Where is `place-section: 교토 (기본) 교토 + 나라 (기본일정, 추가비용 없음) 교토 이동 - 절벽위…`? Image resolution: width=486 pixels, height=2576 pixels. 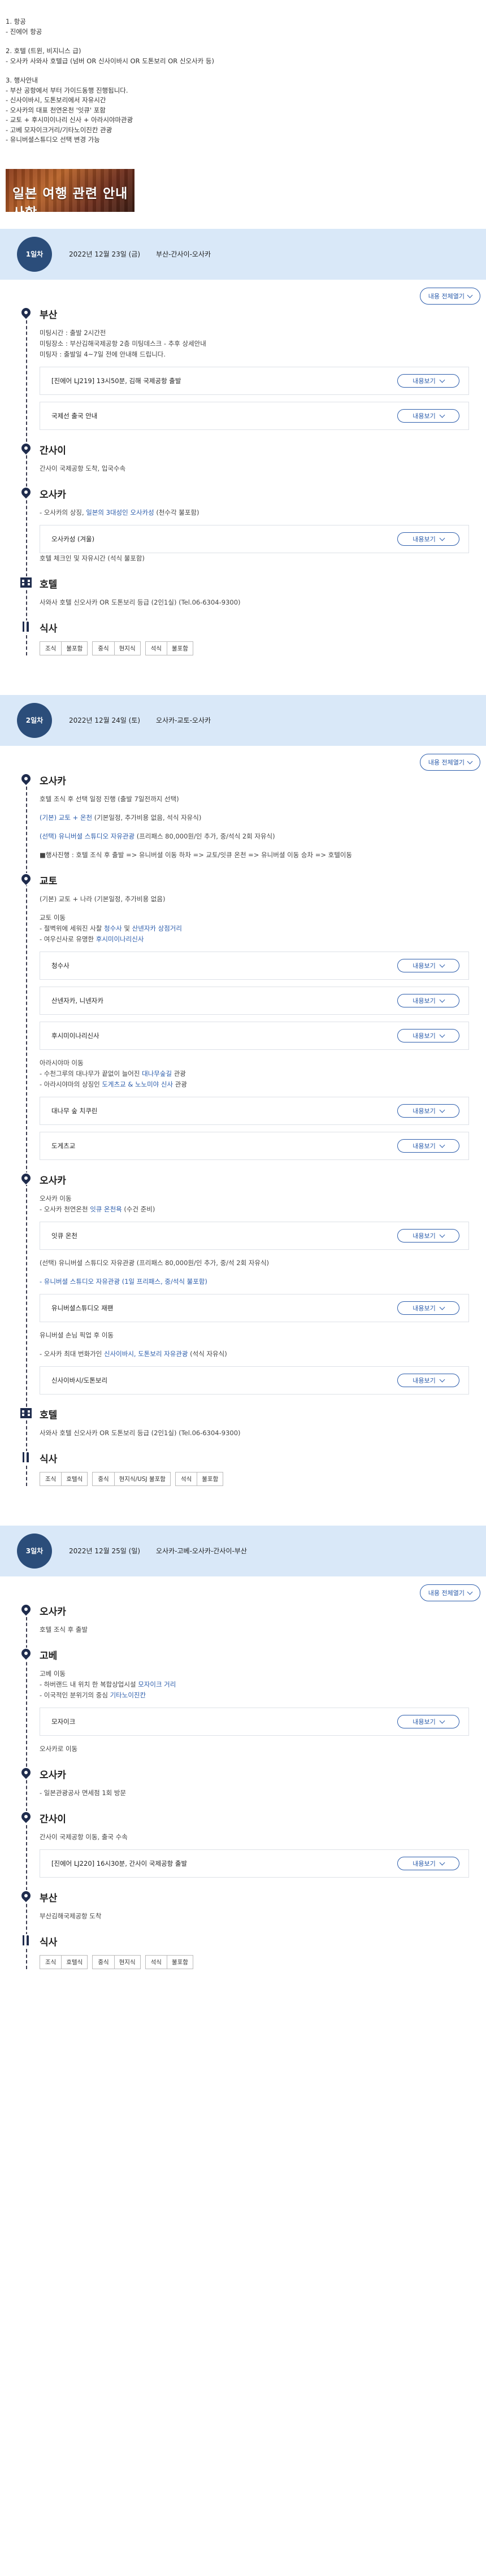 place-section: 교토 (기본) 교토 + 나라 (기본일정, 추가비용 없음) 교토 이동 - 절벽위… is located at coordinates (244, 1010).